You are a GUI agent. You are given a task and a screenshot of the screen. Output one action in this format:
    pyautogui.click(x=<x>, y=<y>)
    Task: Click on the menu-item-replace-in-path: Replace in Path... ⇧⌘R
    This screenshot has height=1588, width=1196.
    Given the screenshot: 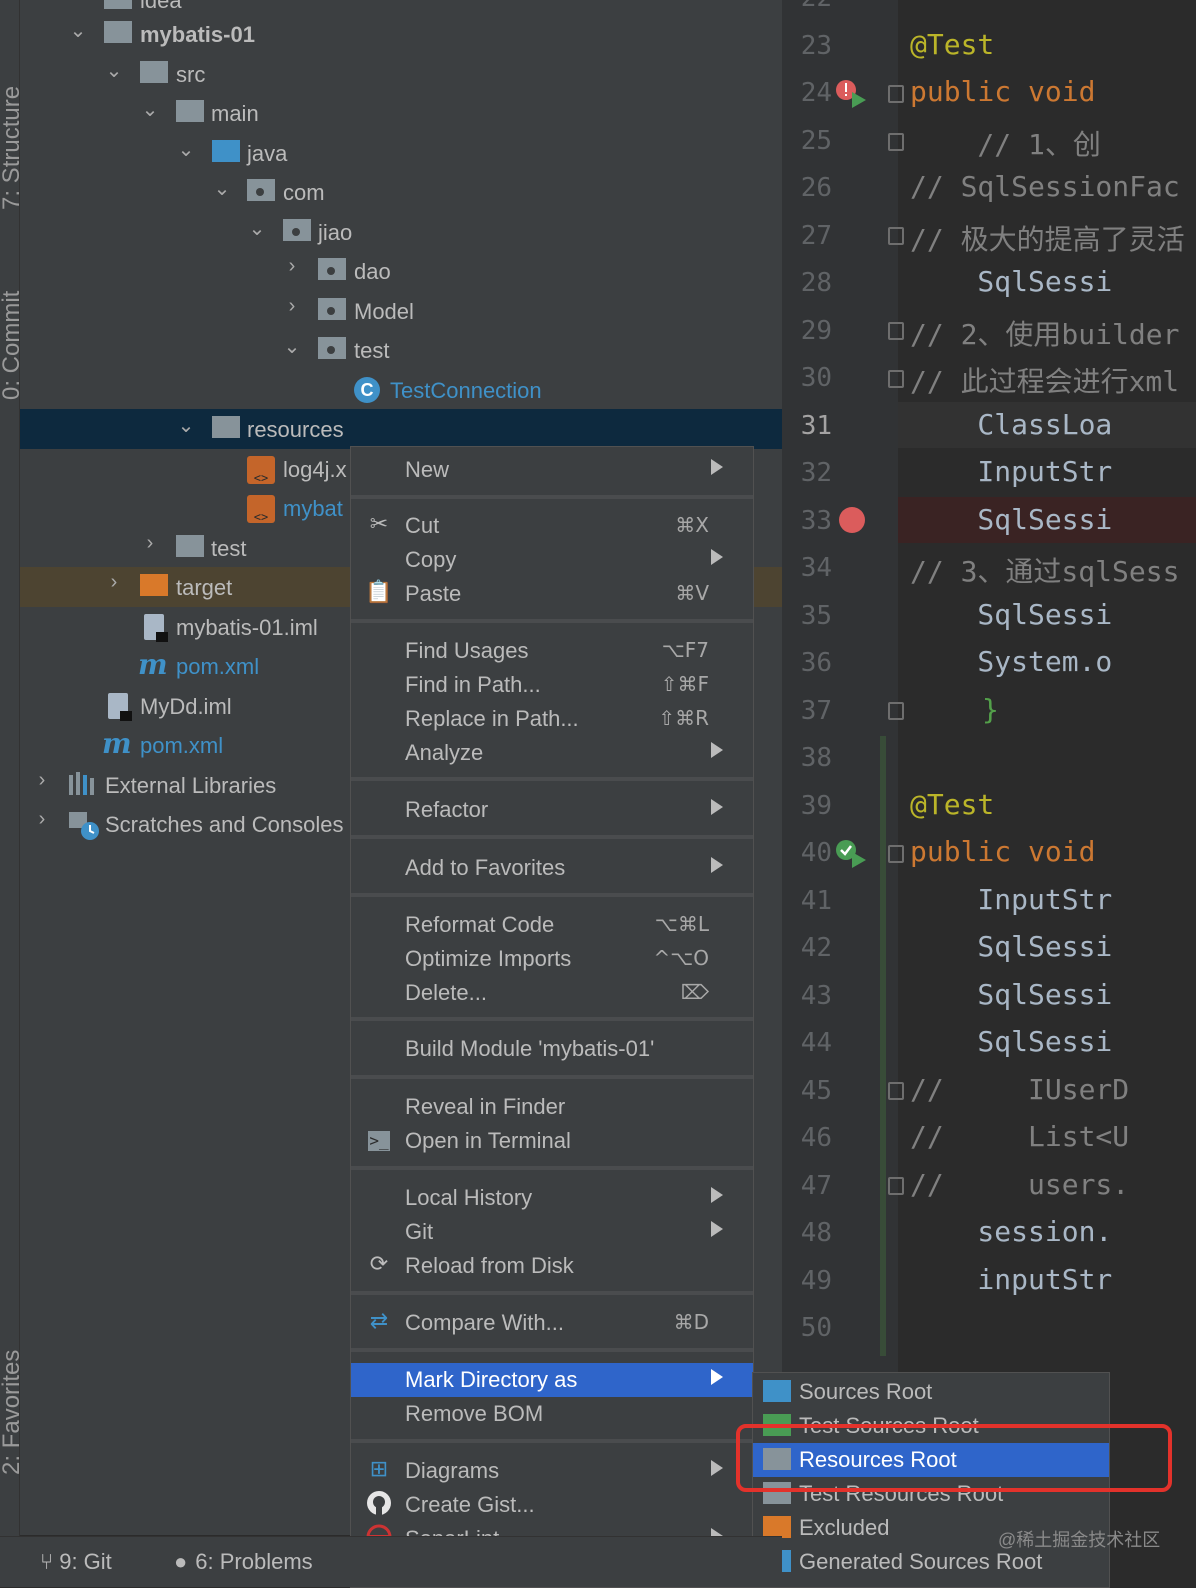 What is the action you would take?
    pyautogui.click(x=552, y=719)
    